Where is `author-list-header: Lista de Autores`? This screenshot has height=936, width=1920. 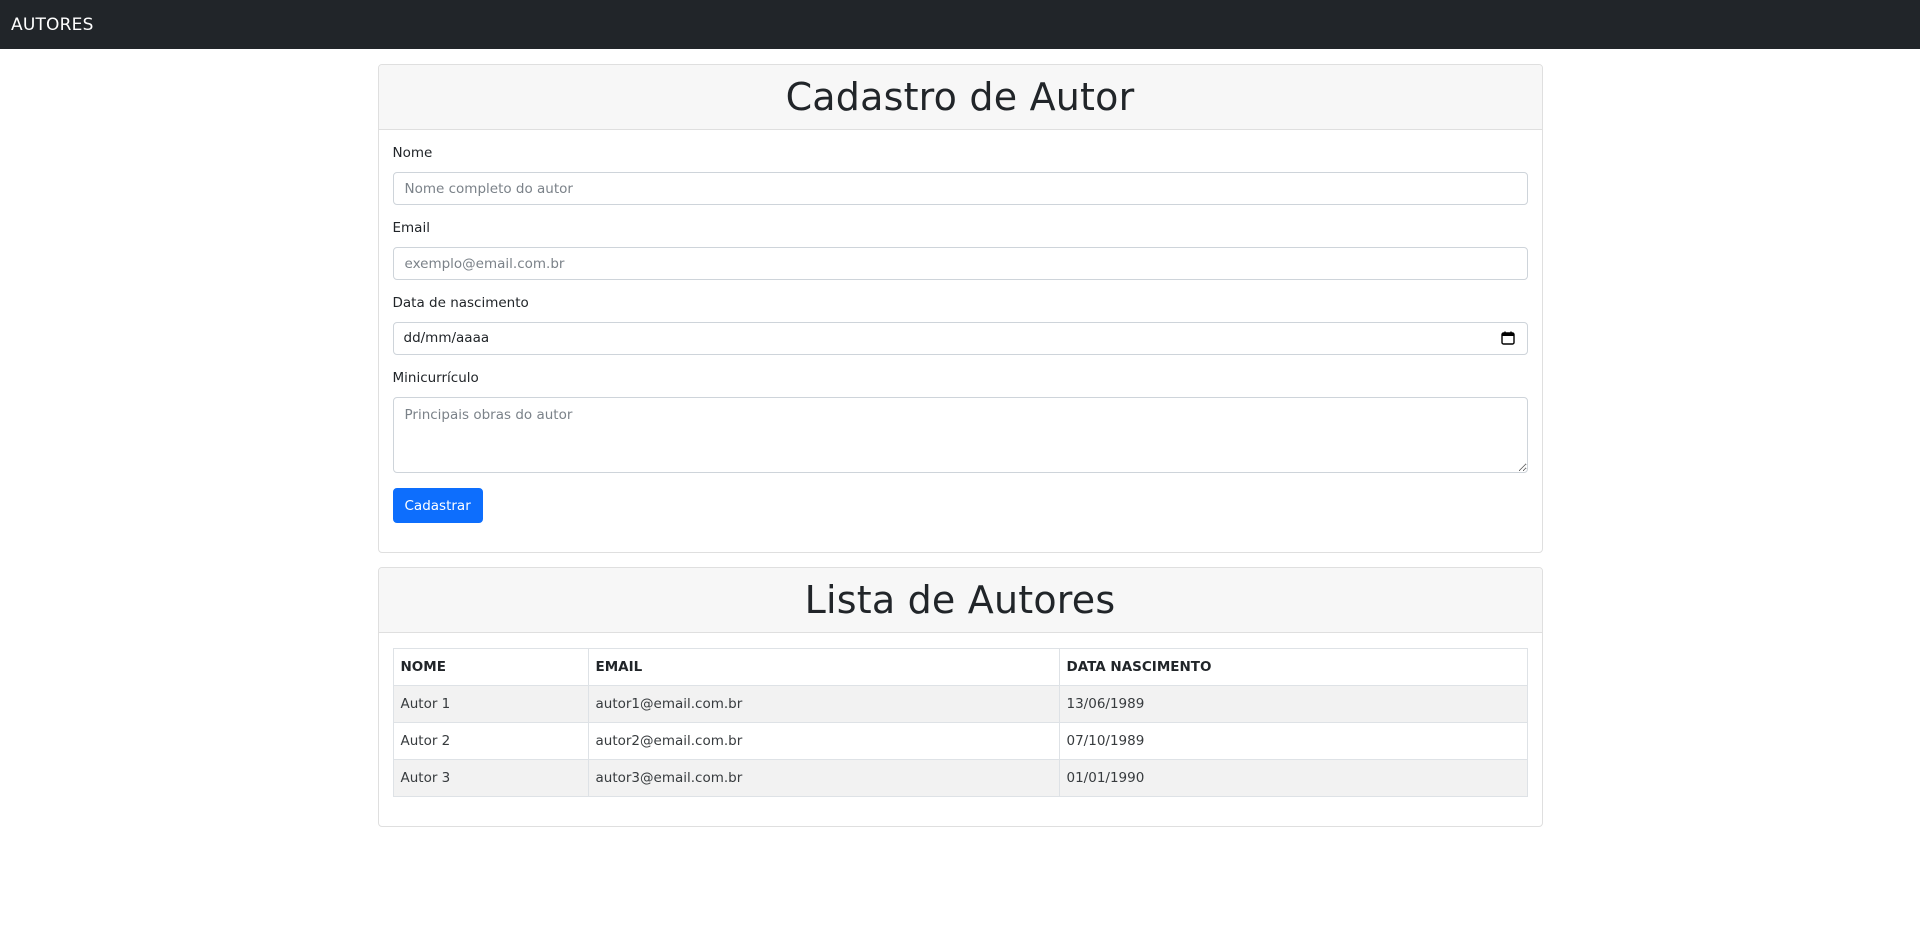
author-list-header: Lista de Autores is located at coordinates (960, 600).